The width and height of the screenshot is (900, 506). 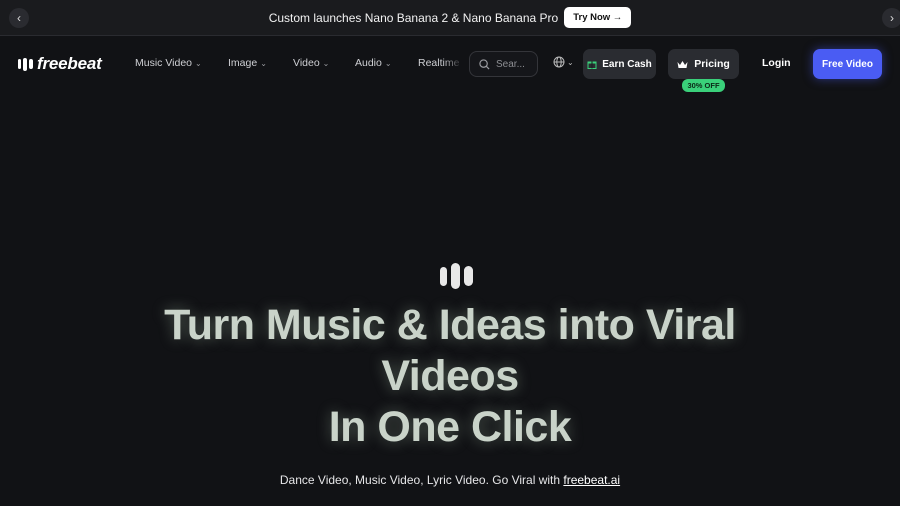 I want to click on nav-item-label: Audio, so click(x=368, y=63).